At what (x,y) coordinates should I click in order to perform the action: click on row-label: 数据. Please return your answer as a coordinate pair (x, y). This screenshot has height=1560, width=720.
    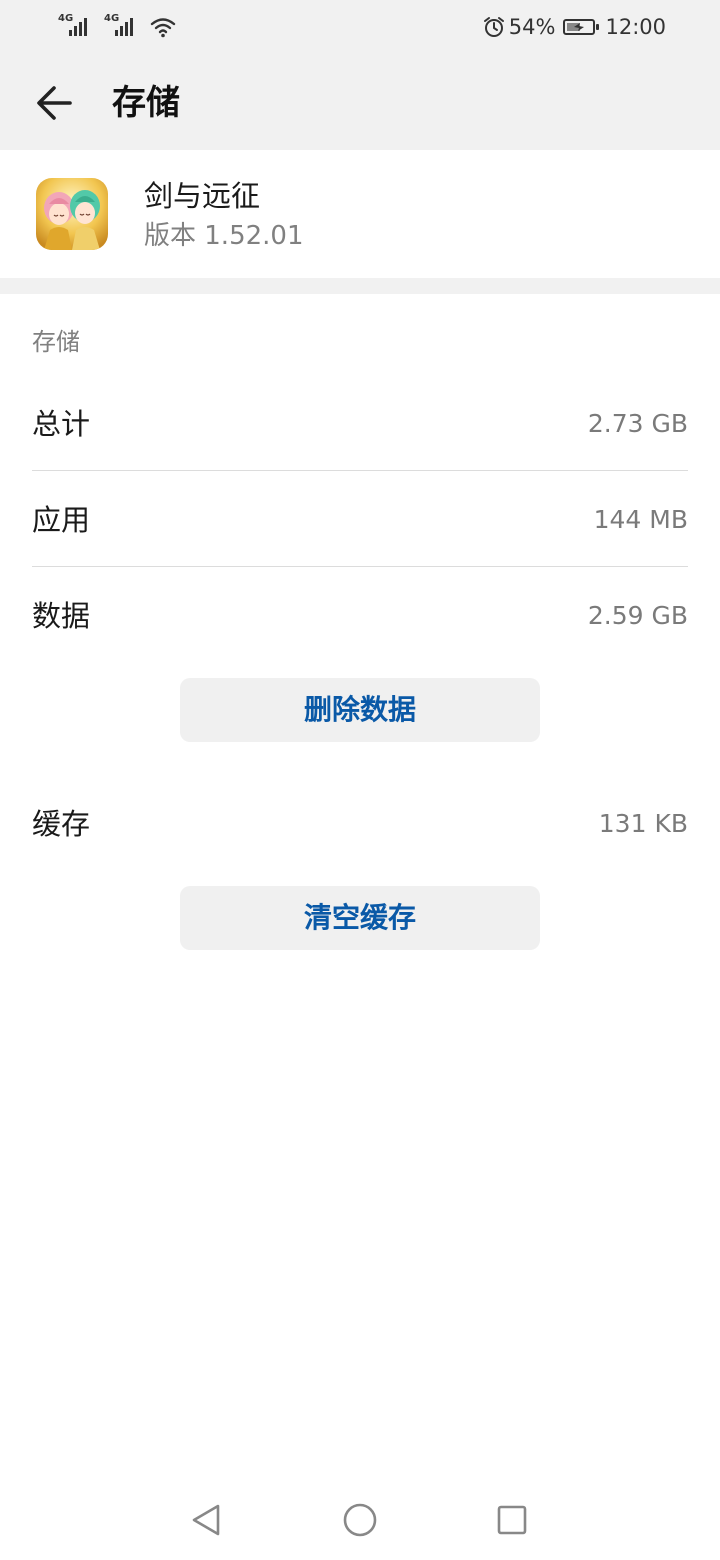
    Looking at the image, I should click on (61, 616).